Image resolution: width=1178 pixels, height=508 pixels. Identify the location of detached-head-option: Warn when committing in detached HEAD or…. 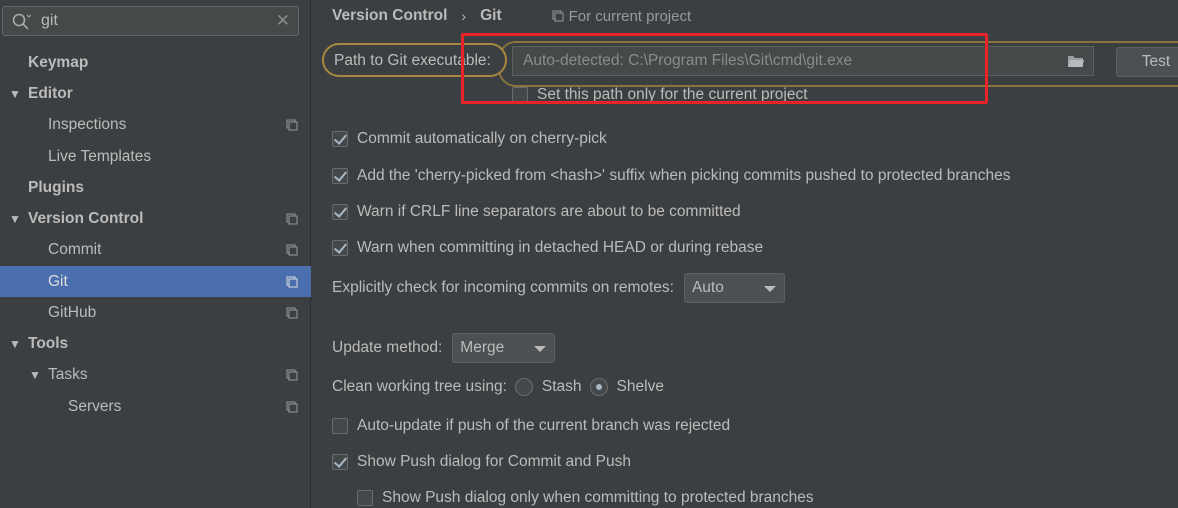
(547, 248).